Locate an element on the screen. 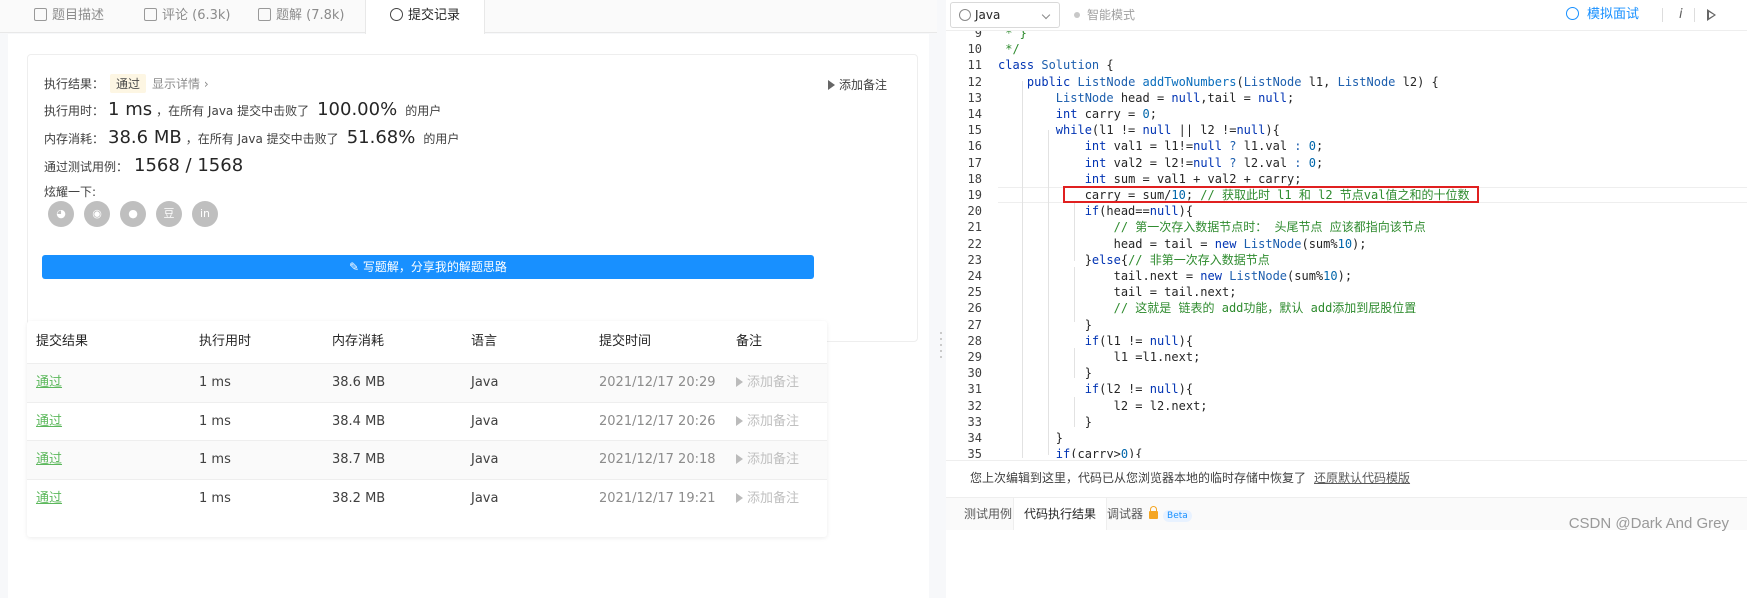  highlight-annotation-box is located at coordinates (1271, 194).